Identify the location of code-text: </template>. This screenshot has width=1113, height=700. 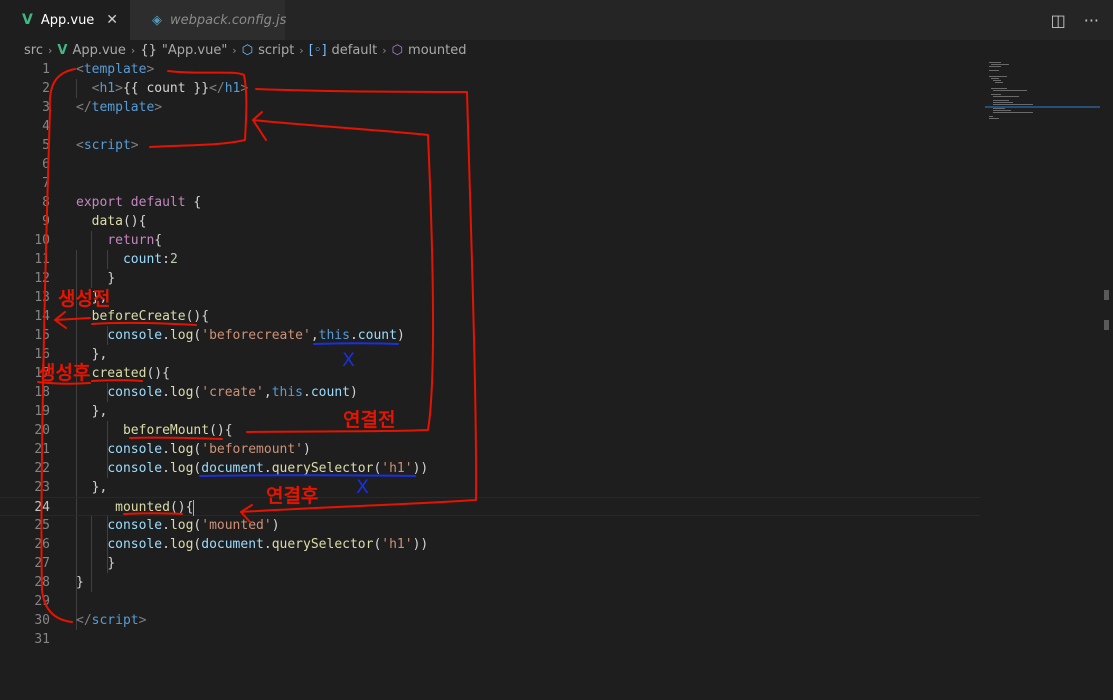
(119, 107).